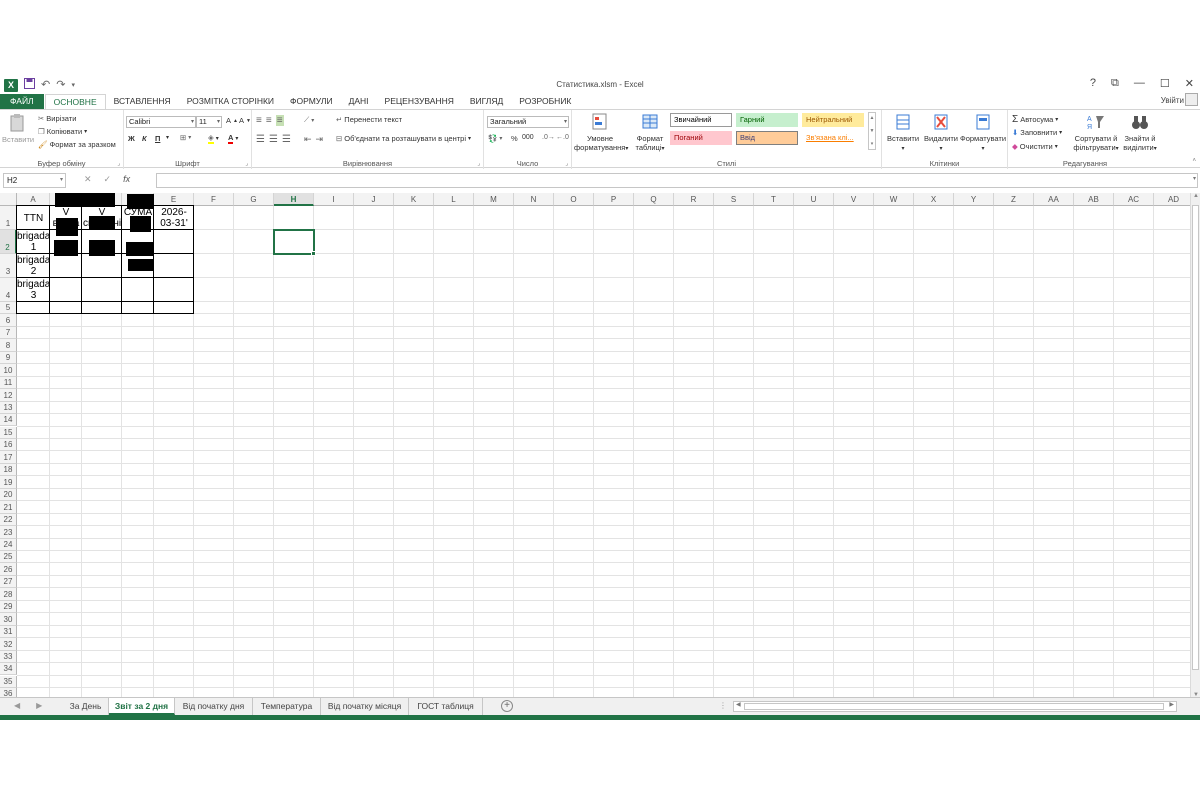  Describe the element at coordinates (174, 218) in the screenshot. I see `cell-e1: 2026-03-31'` at that location.